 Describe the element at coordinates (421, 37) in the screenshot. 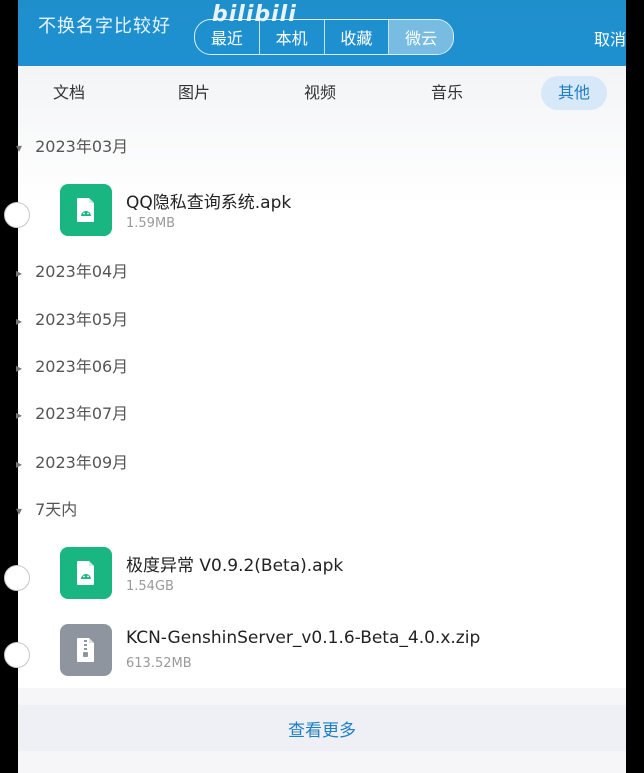

I see `segment-weiyun: 微云` at that location.